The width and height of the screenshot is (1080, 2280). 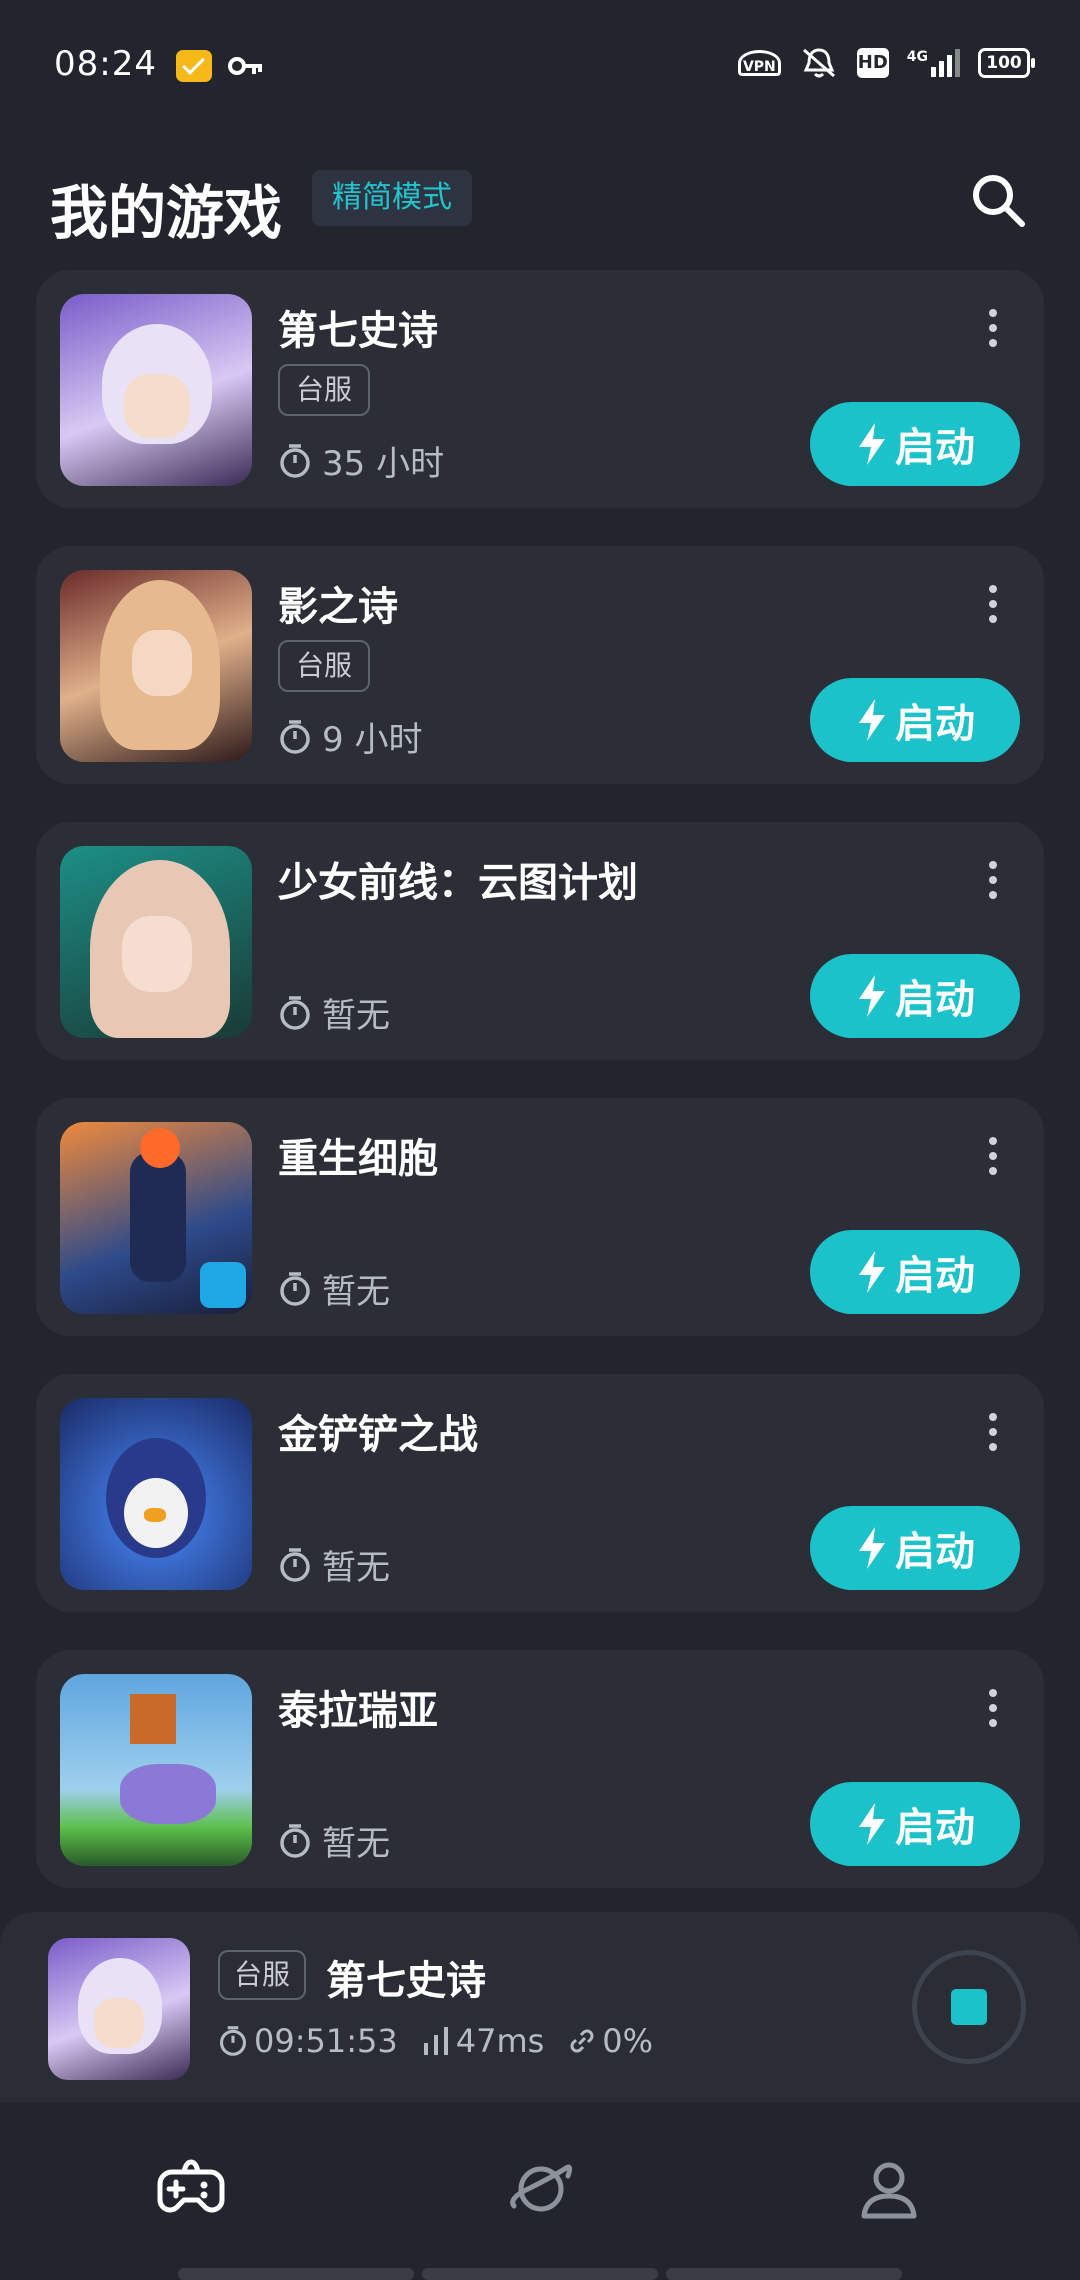 I want to click on battery-icon: 100, so click(x=1006, y=63).